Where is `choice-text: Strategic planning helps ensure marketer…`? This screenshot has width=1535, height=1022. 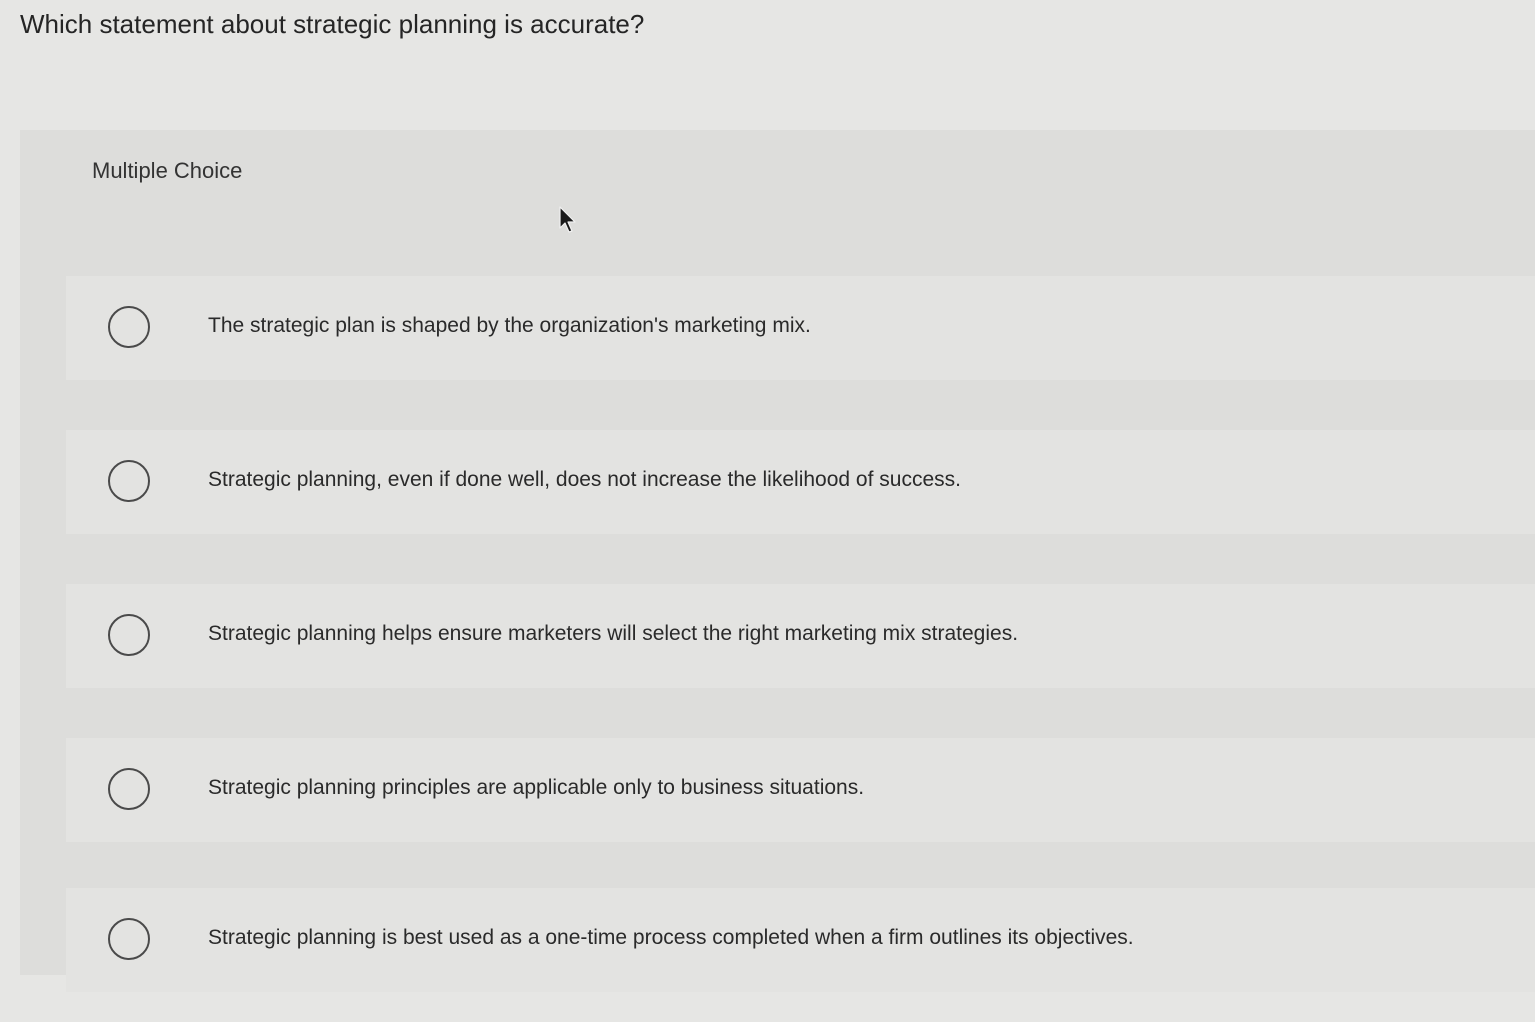 choice-text: Strategic planning helps ensure marketer… is located at coordinates (613, 633).